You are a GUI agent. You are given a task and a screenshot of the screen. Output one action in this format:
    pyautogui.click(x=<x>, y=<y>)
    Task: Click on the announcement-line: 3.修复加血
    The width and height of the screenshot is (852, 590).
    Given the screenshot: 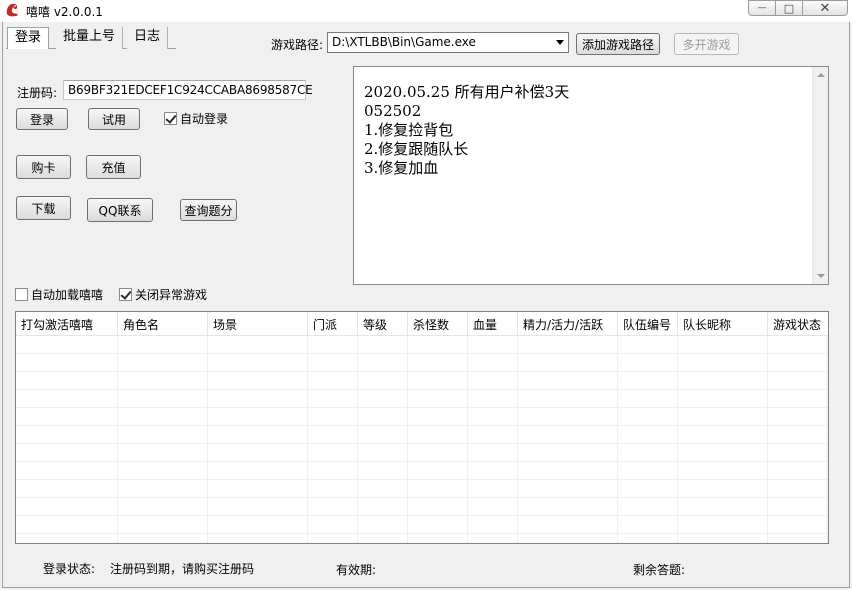 What is the action you would take?
    pyautogui.click(x=401, y=168)
    